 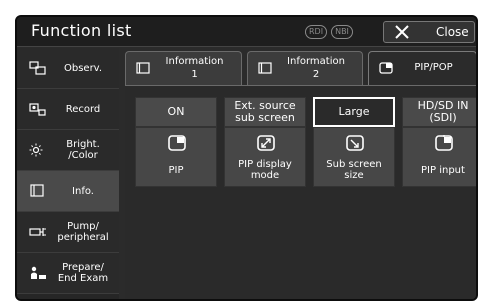 What do you see at coordinates (439, 157) in the screenshot?
I see `pip-input-button: PIP input` at bounding box center [439, 157].